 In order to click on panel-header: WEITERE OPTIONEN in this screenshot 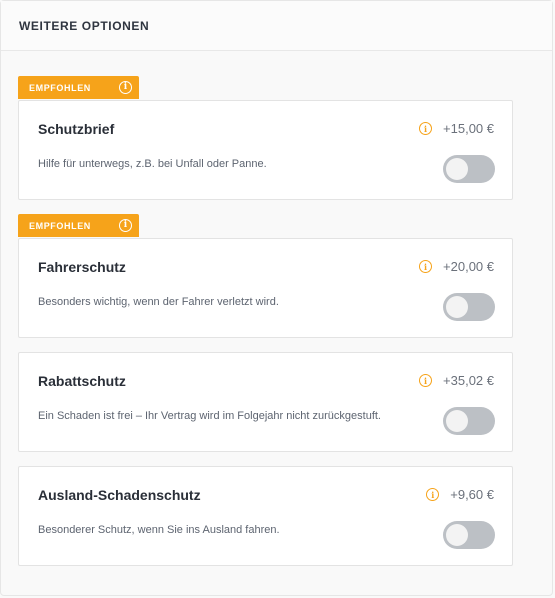, I will do `click(276, 26)`.